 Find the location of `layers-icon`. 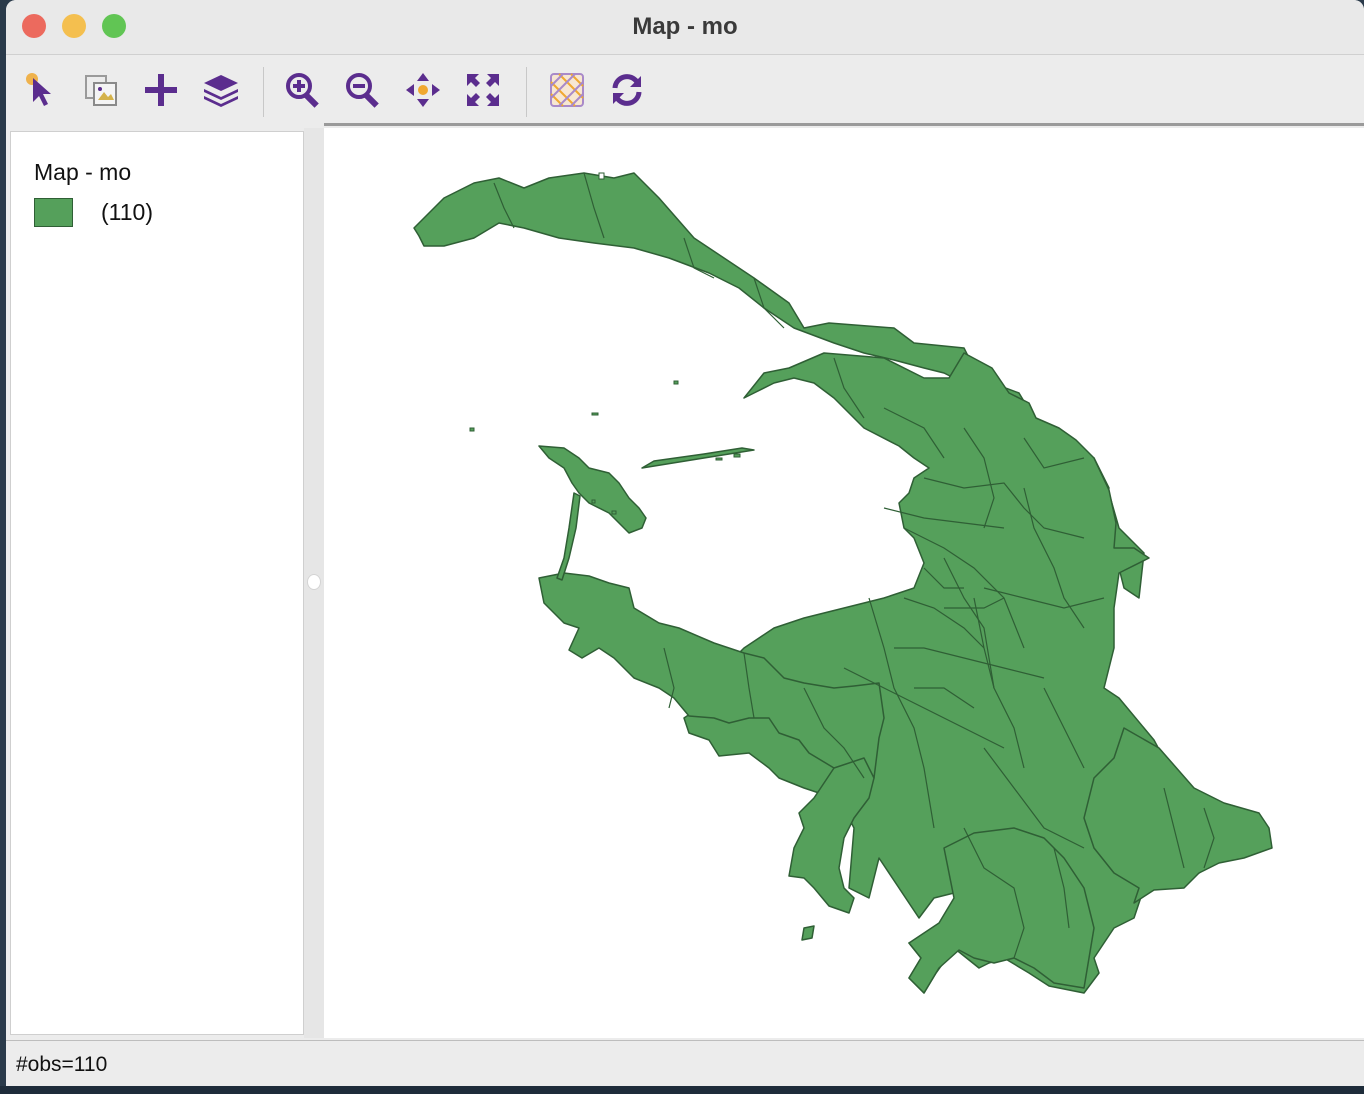

layers-icon is located at coordinates (221, 91).